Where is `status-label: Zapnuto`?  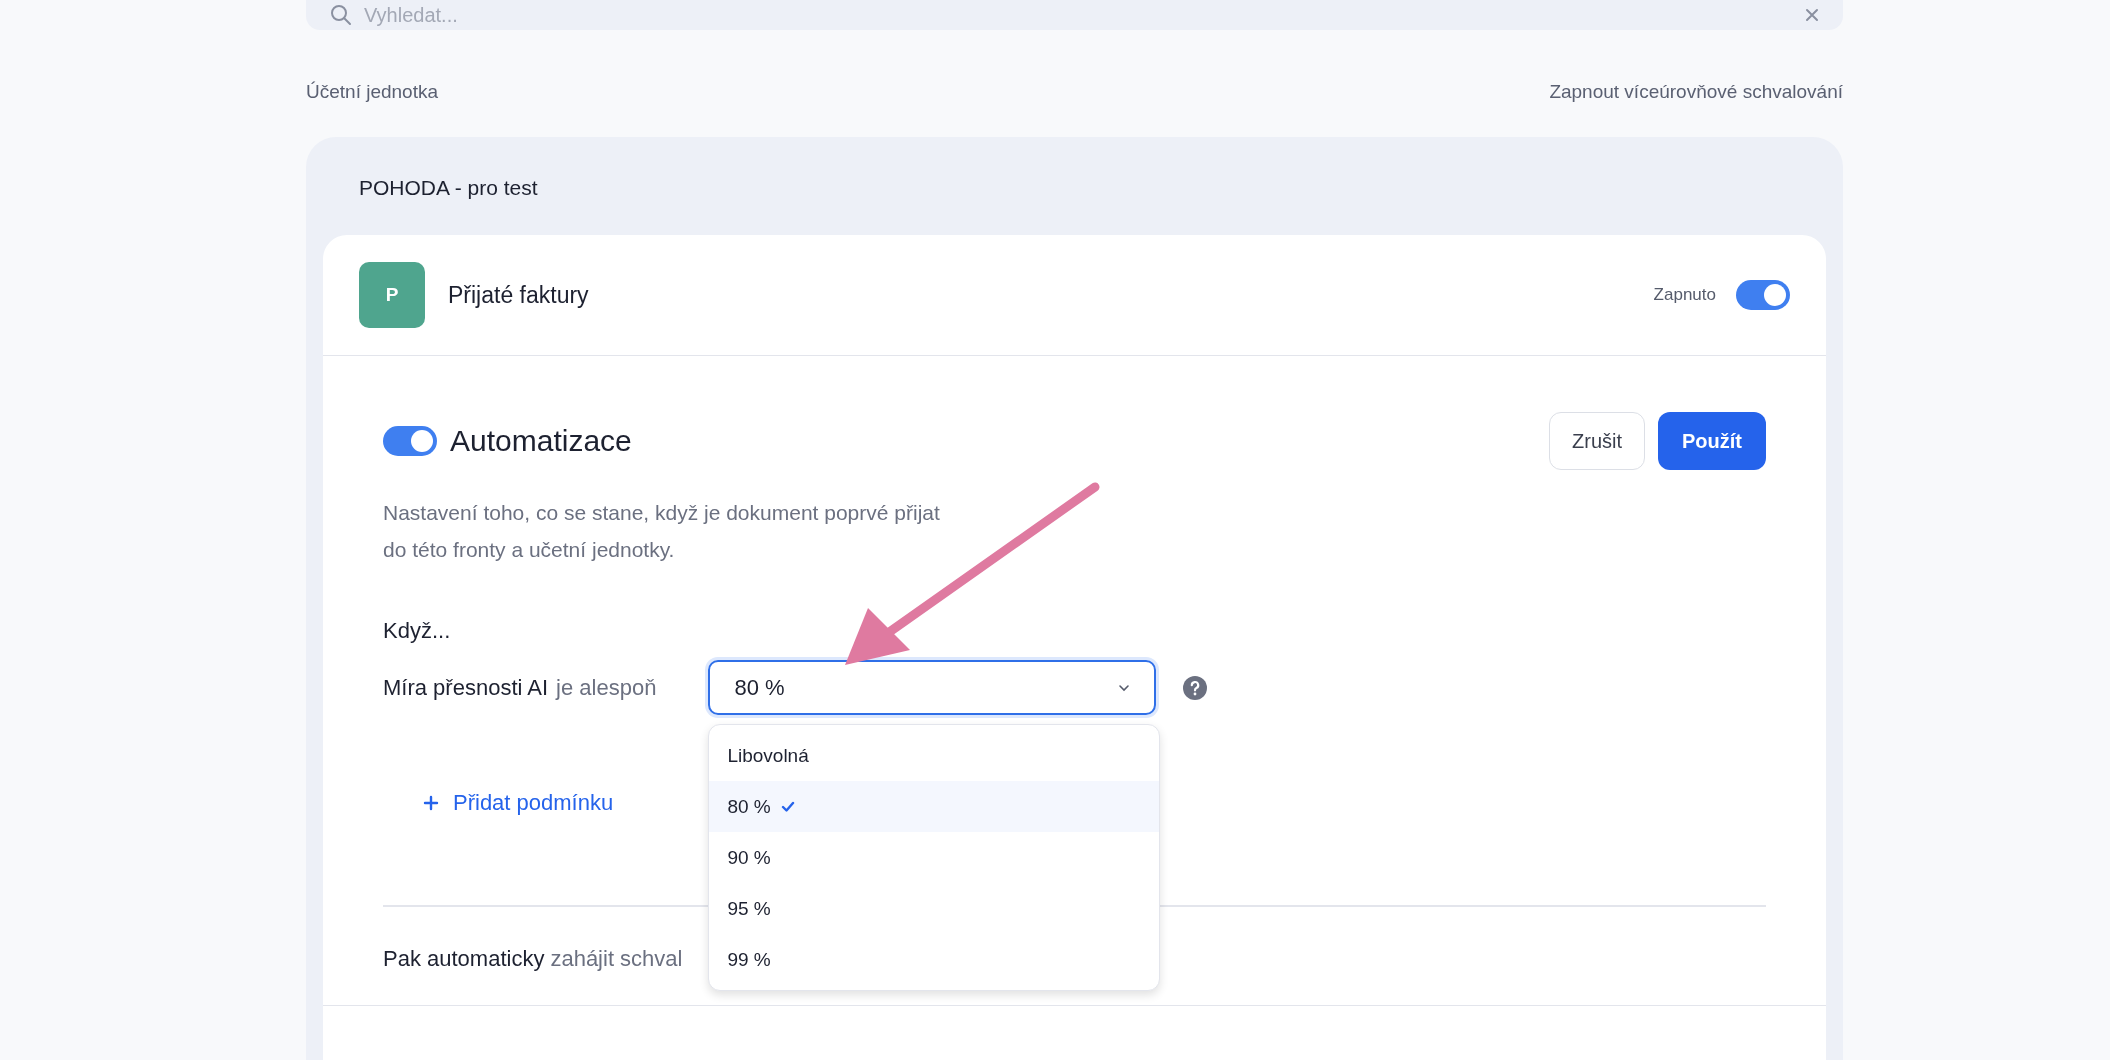 status-label: Zapnuto is located at coordinates (1684, 295).